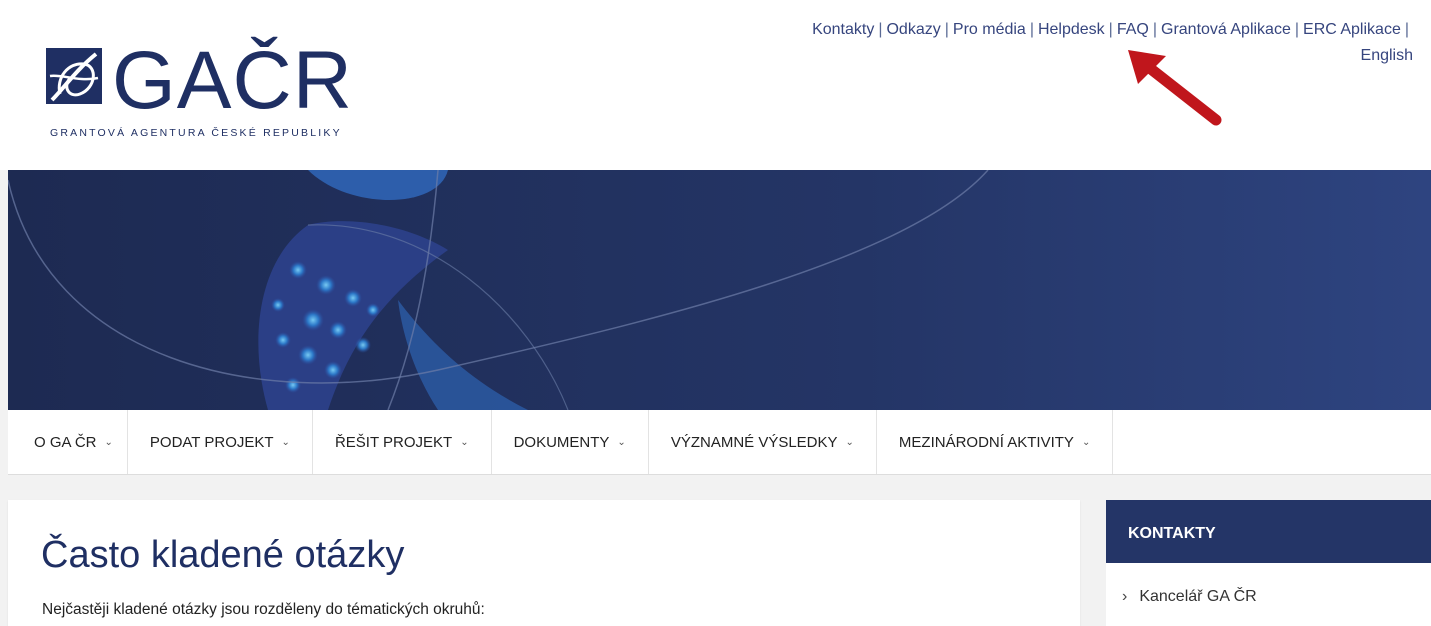 The width and height of the screenshot is (1431, 626). What do you see at coordinates (1173, 85) in the screenshot?
I see `annotation-arrow-icon` at bounding box center [1173, 85].